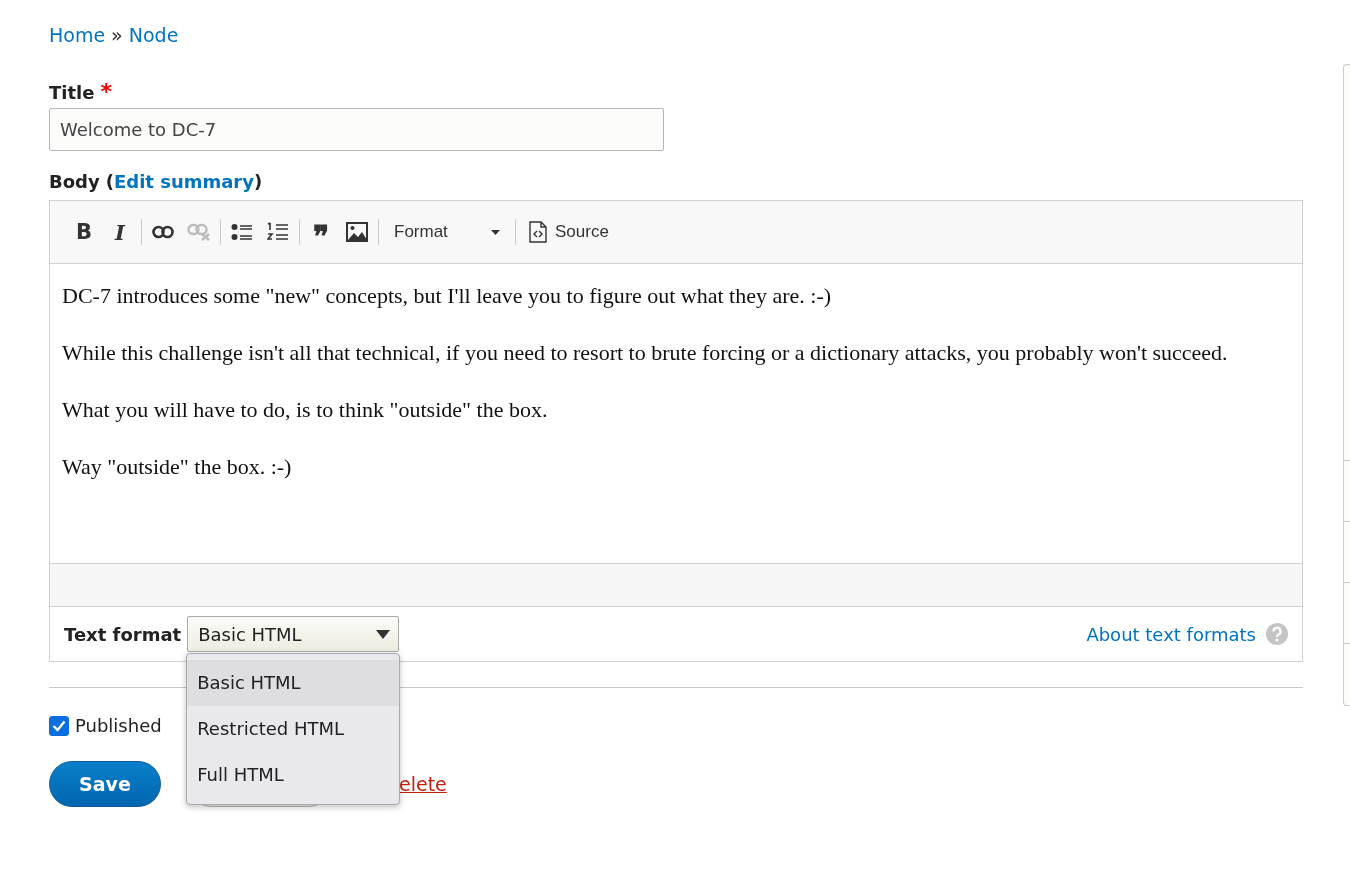 This screenshot has height=882, width=1350. What do you see at coordinates (293, 775) in the screenshot?
I see `dropdown-option: Full HTML` at bounding box center [293, 775].